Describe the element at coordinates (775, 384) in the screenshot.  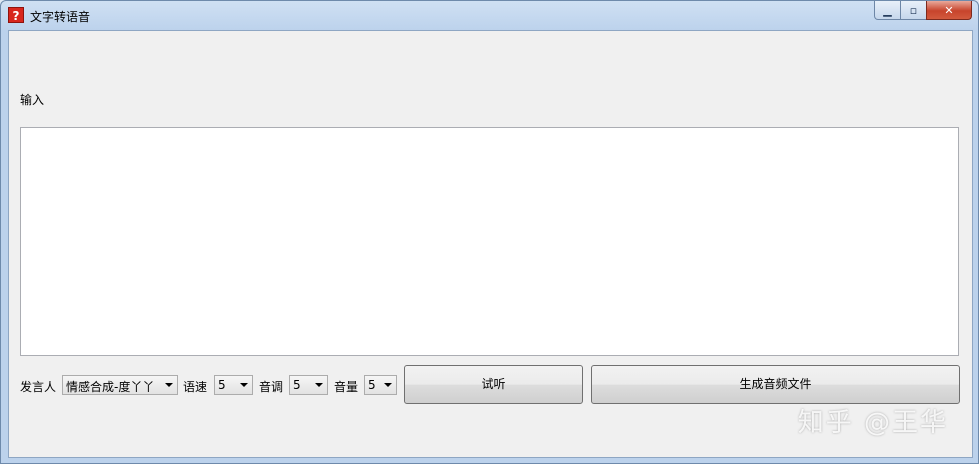
I see `generate-audio-button: 生成音频文件` at that location.